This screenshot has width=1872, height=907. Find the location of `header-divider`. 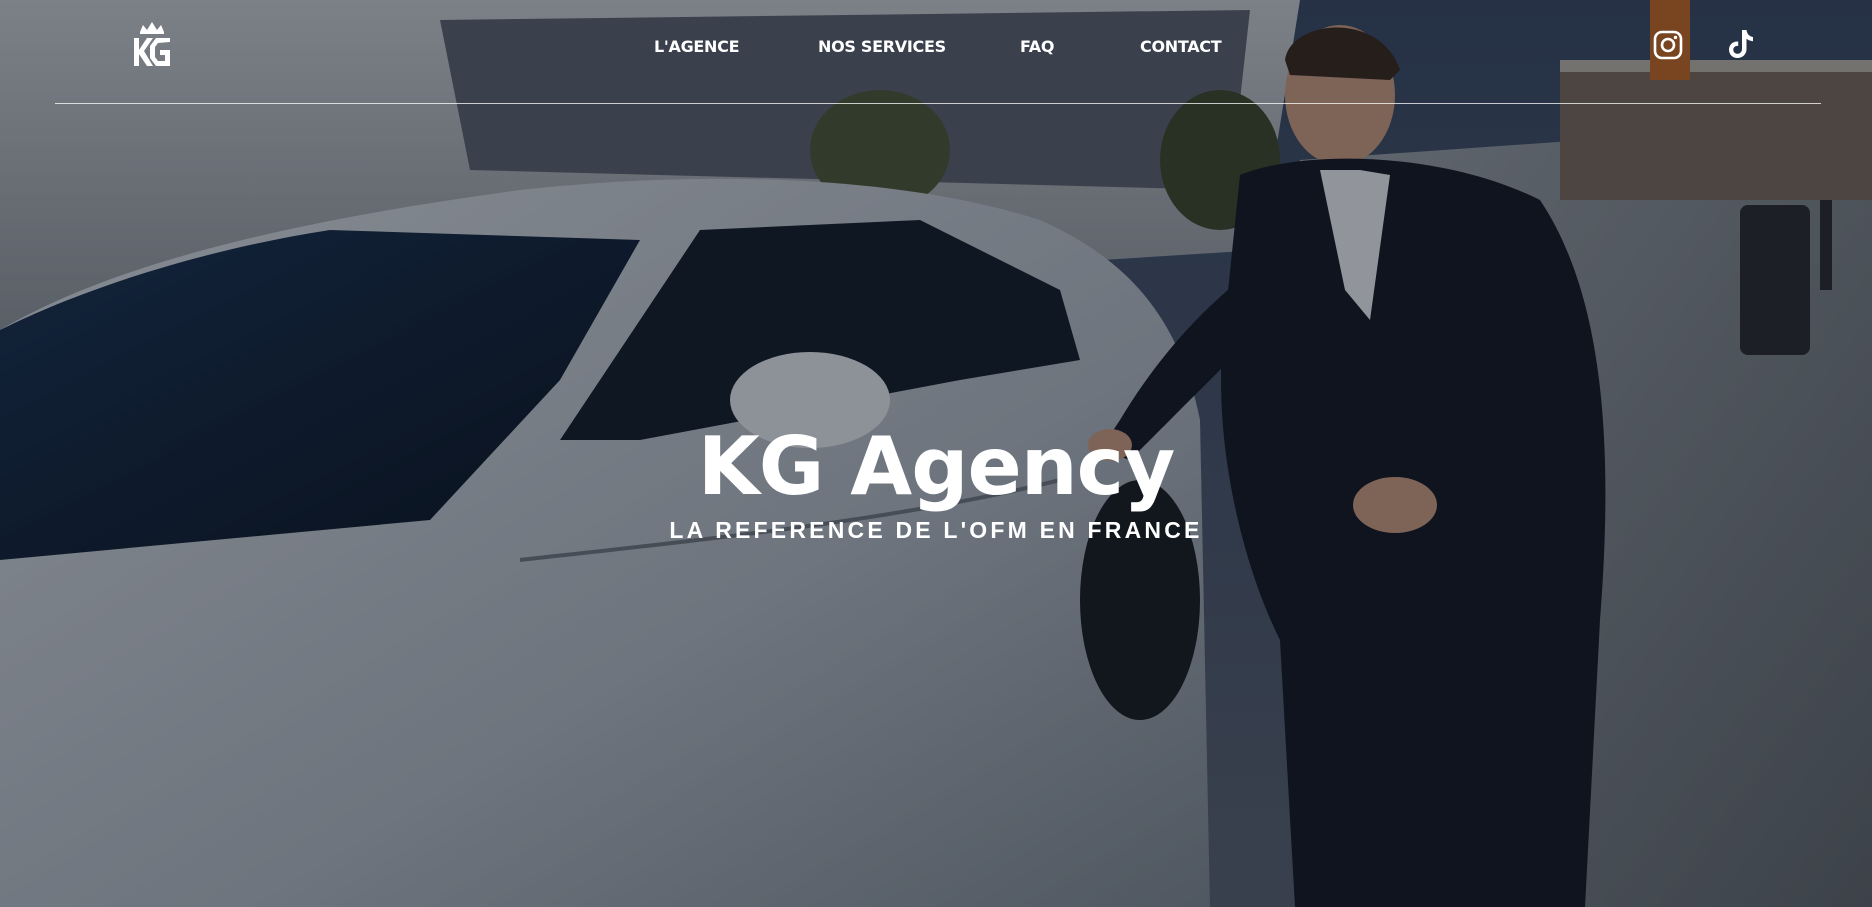

header-divider is located at coordinates (938, 103).